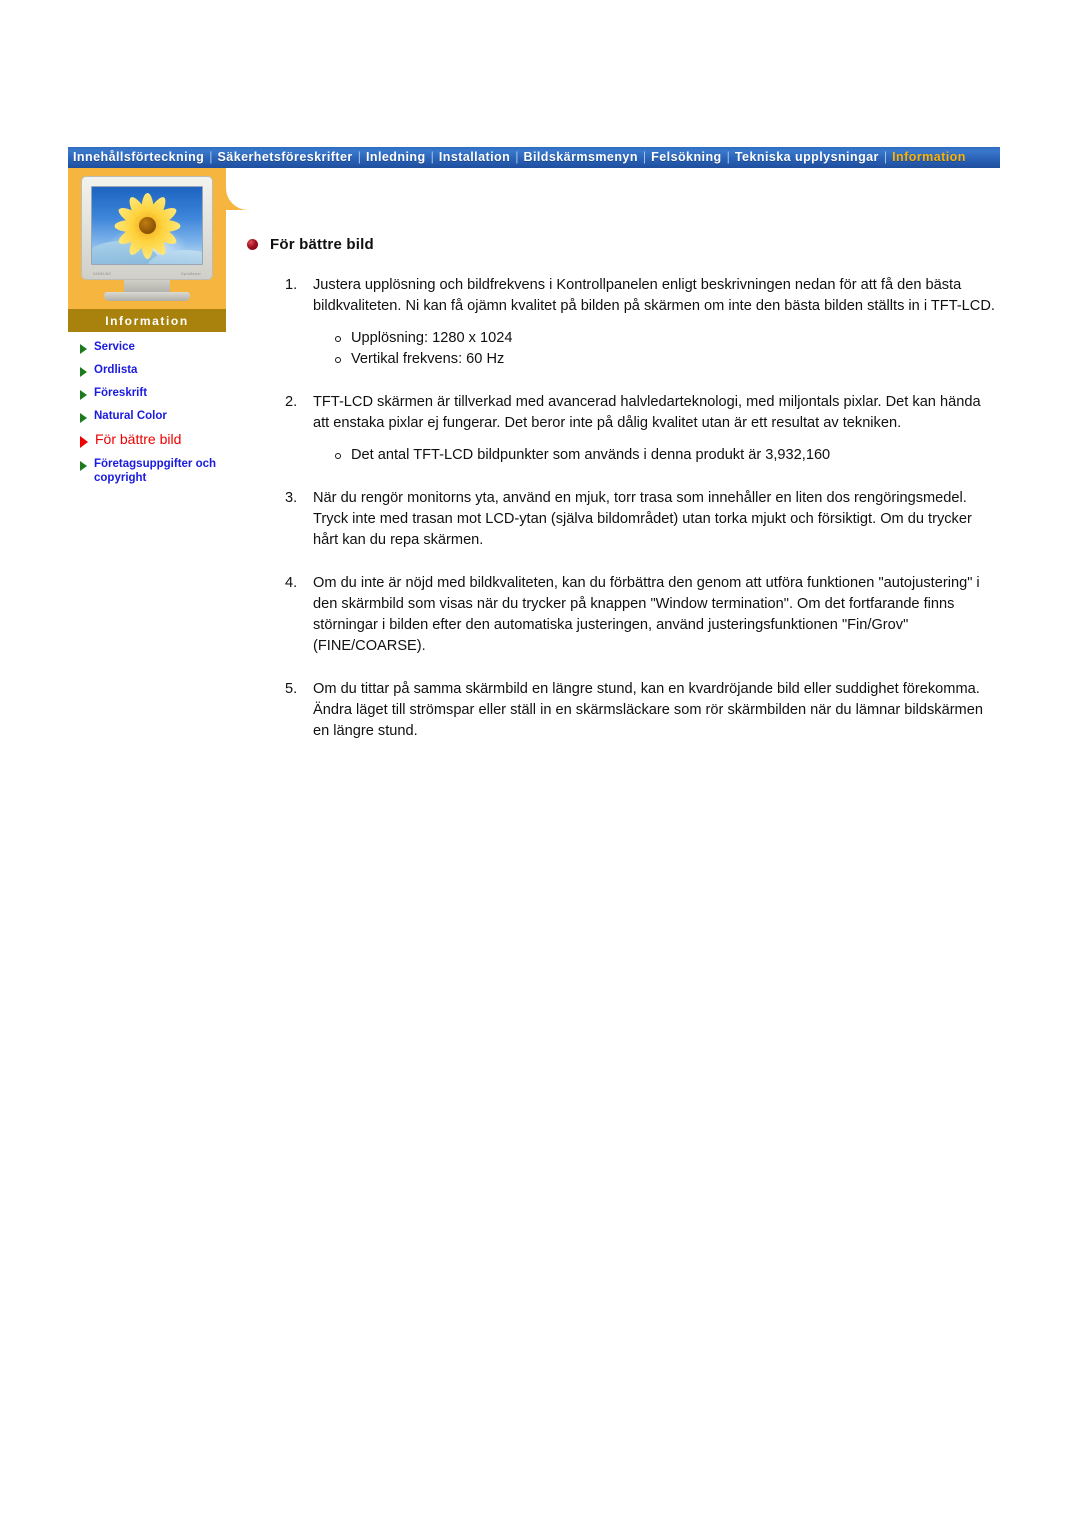 Image resolution: width=1080 pixels, height=1528 pixels. I want to click on nav-item-tekniska-upplysningar: Tekniska upplysningar, so click(807, 157).